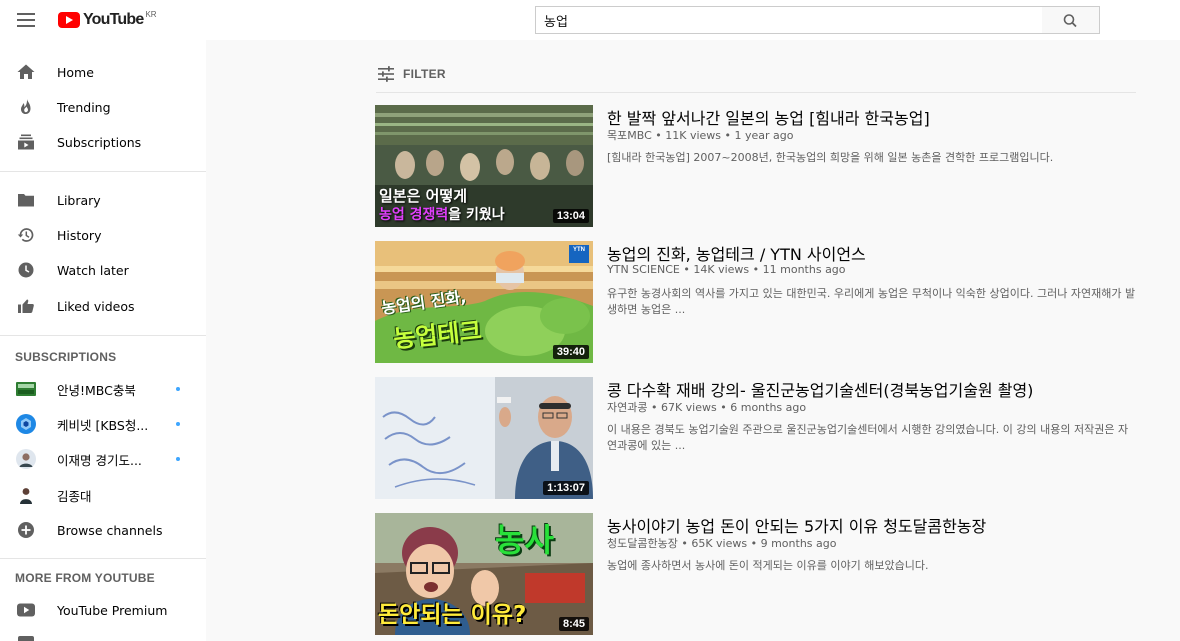  I want to click on search-box, so click(789, 20).